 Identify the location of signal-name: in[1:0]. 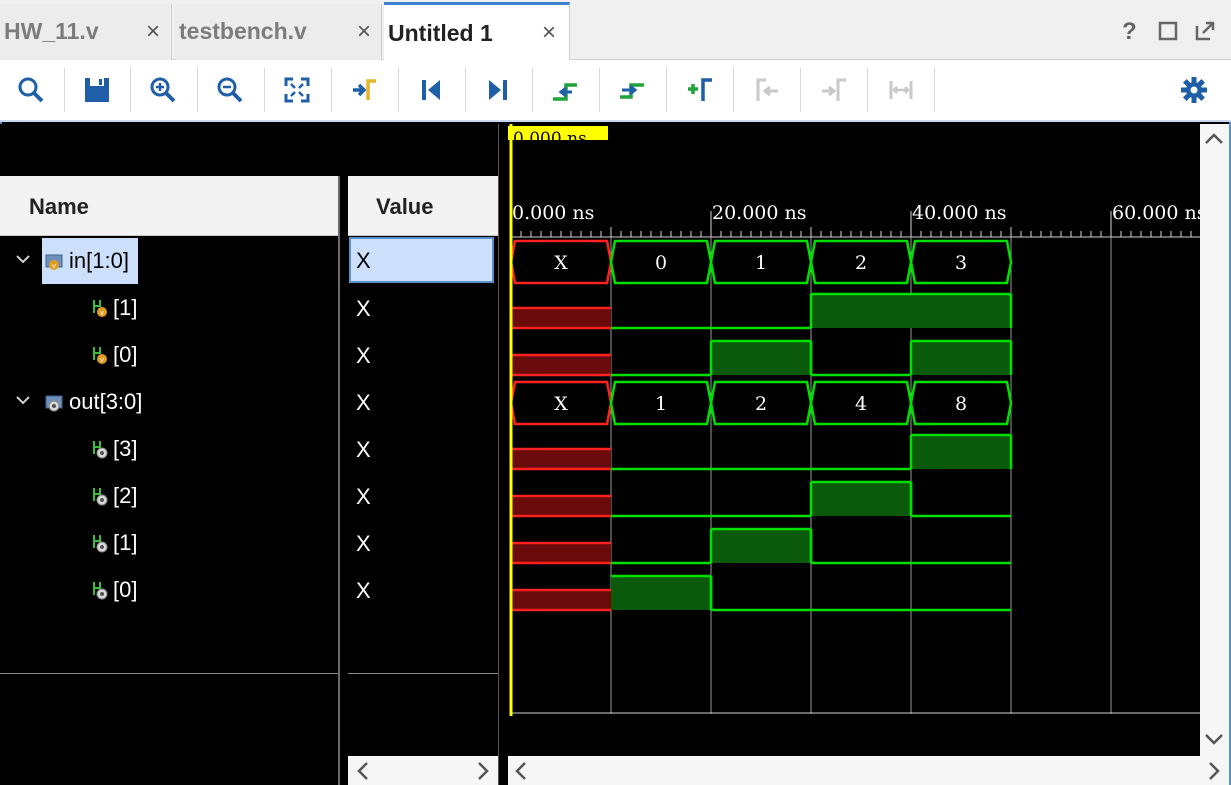
(99, 260).